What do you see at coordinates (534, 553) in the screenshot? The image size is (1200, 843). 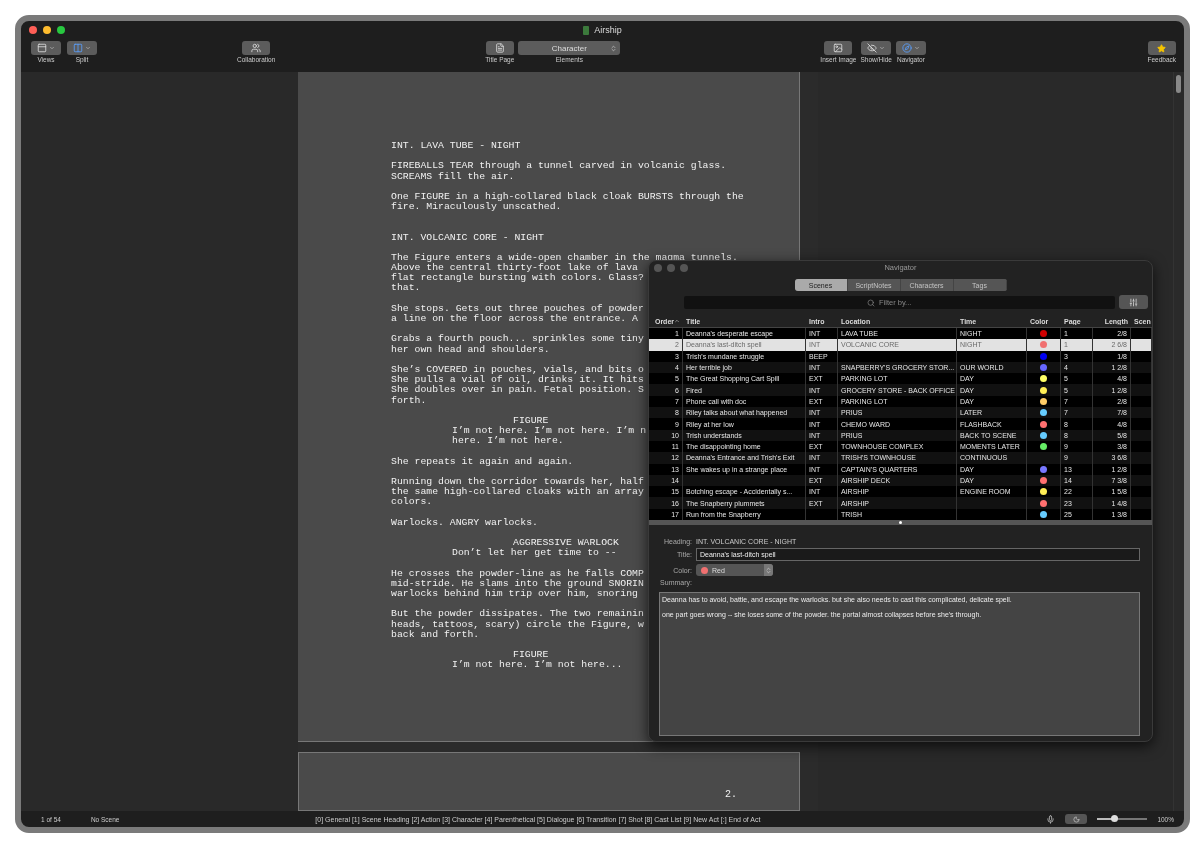 I see `scene-dialogue-line: Don’t let her get time to --` at bounding box center [534, 553].